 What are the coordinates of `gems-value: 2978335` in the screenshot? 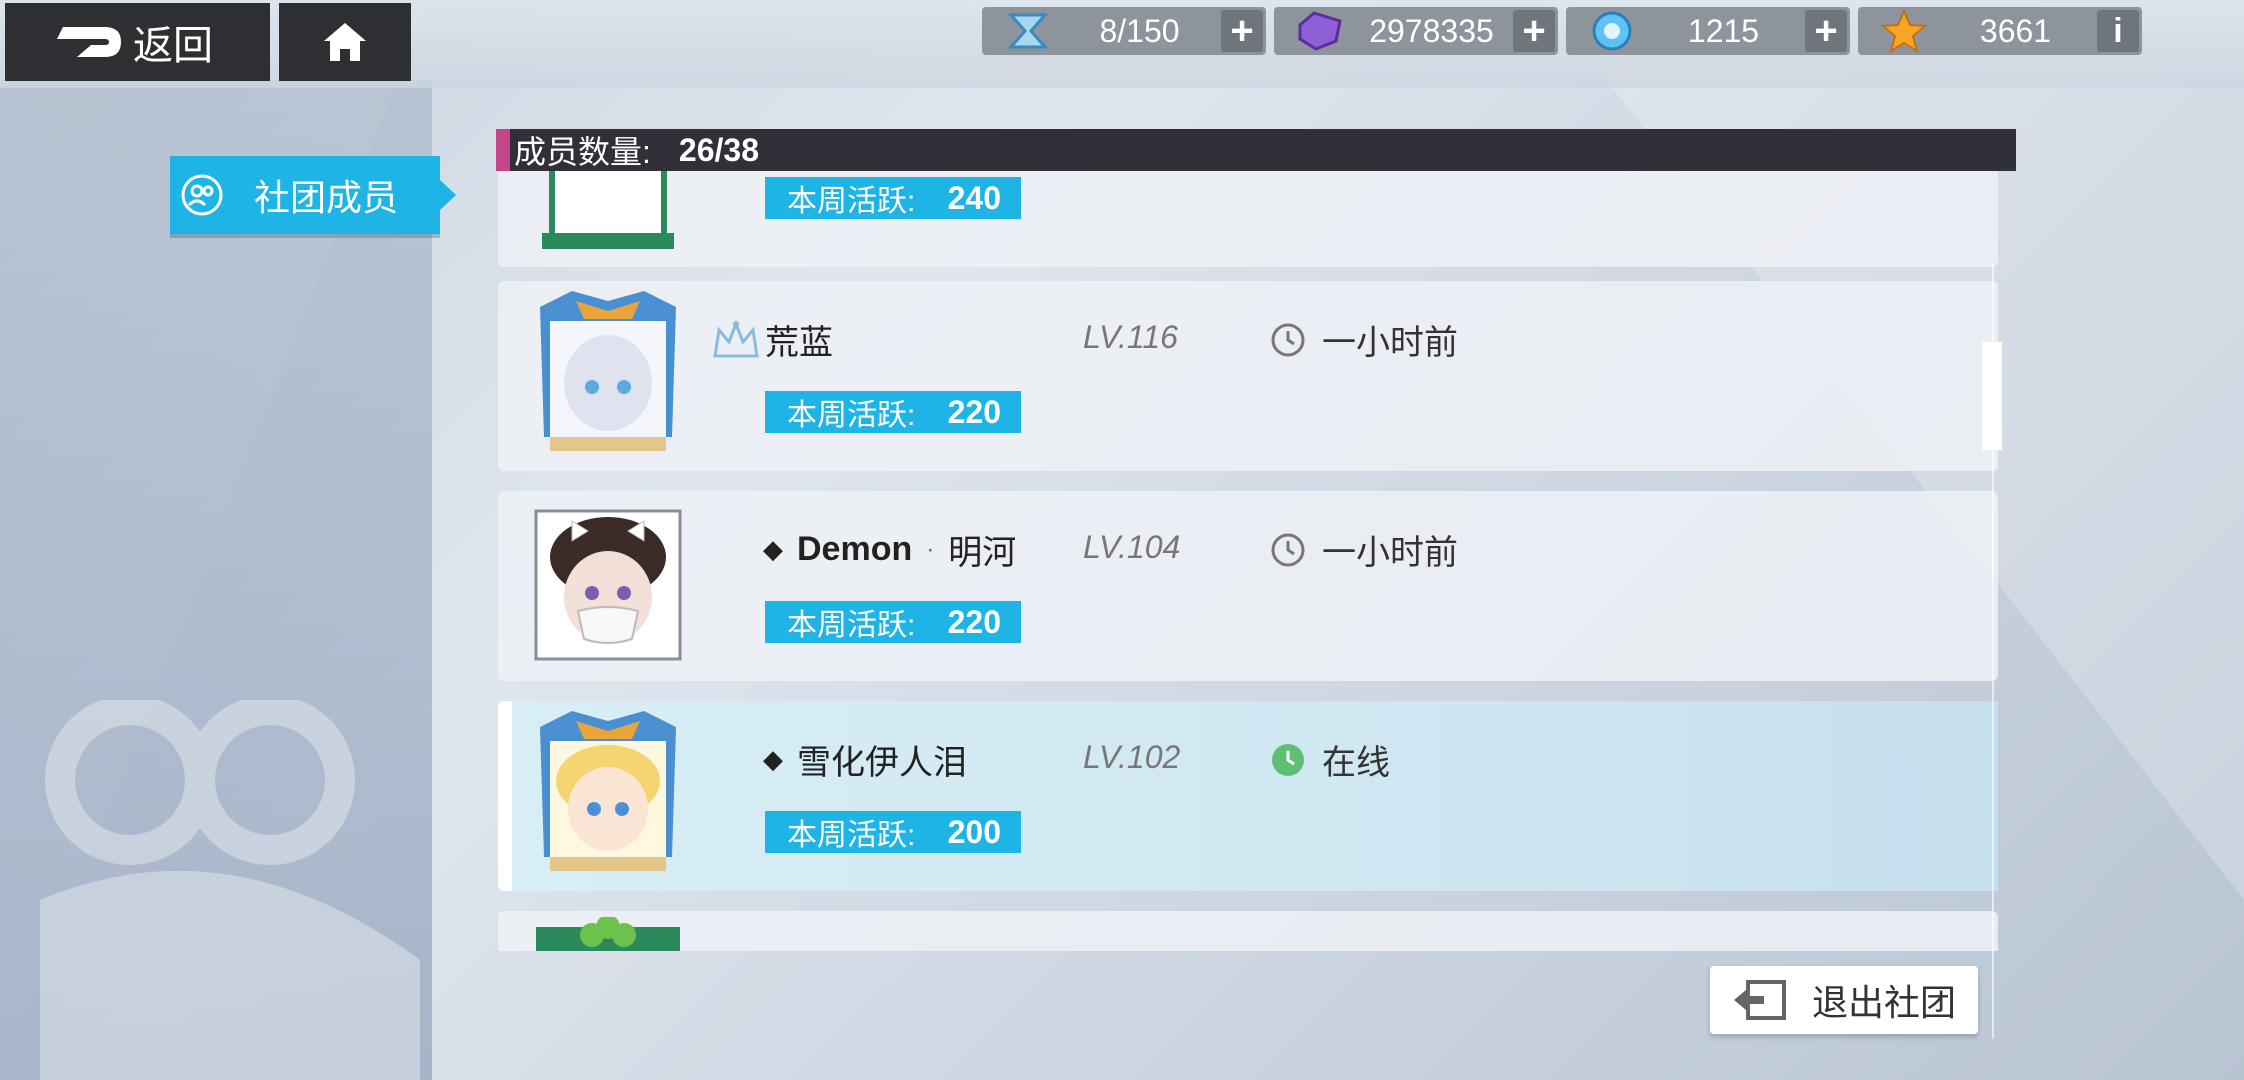 It's located at (1431, 30).